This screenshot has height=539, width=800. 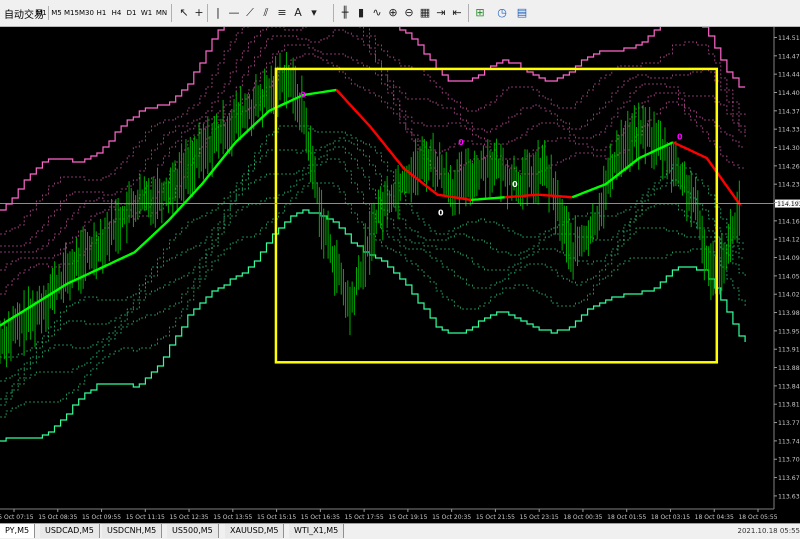 I want to click on price-tick-label: 114.370, so click(x=789, y=111).